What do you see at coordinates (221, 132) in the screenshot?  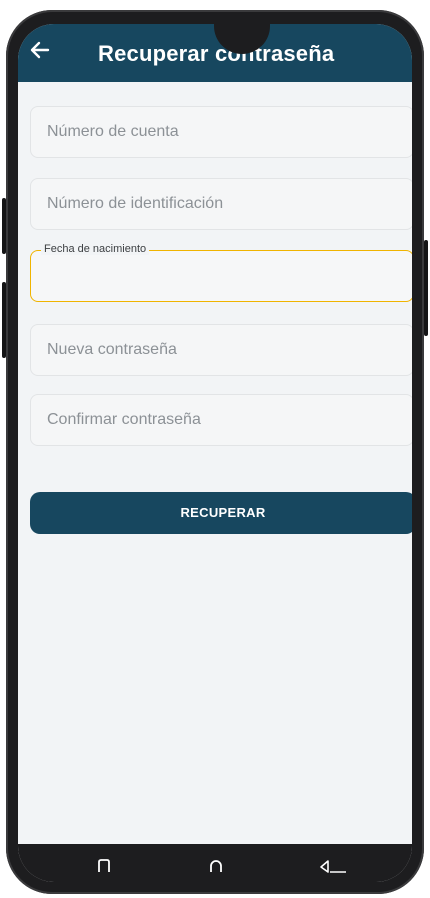 I see `account-number-field: Número de cuenta` at bounding box center [221, 132].